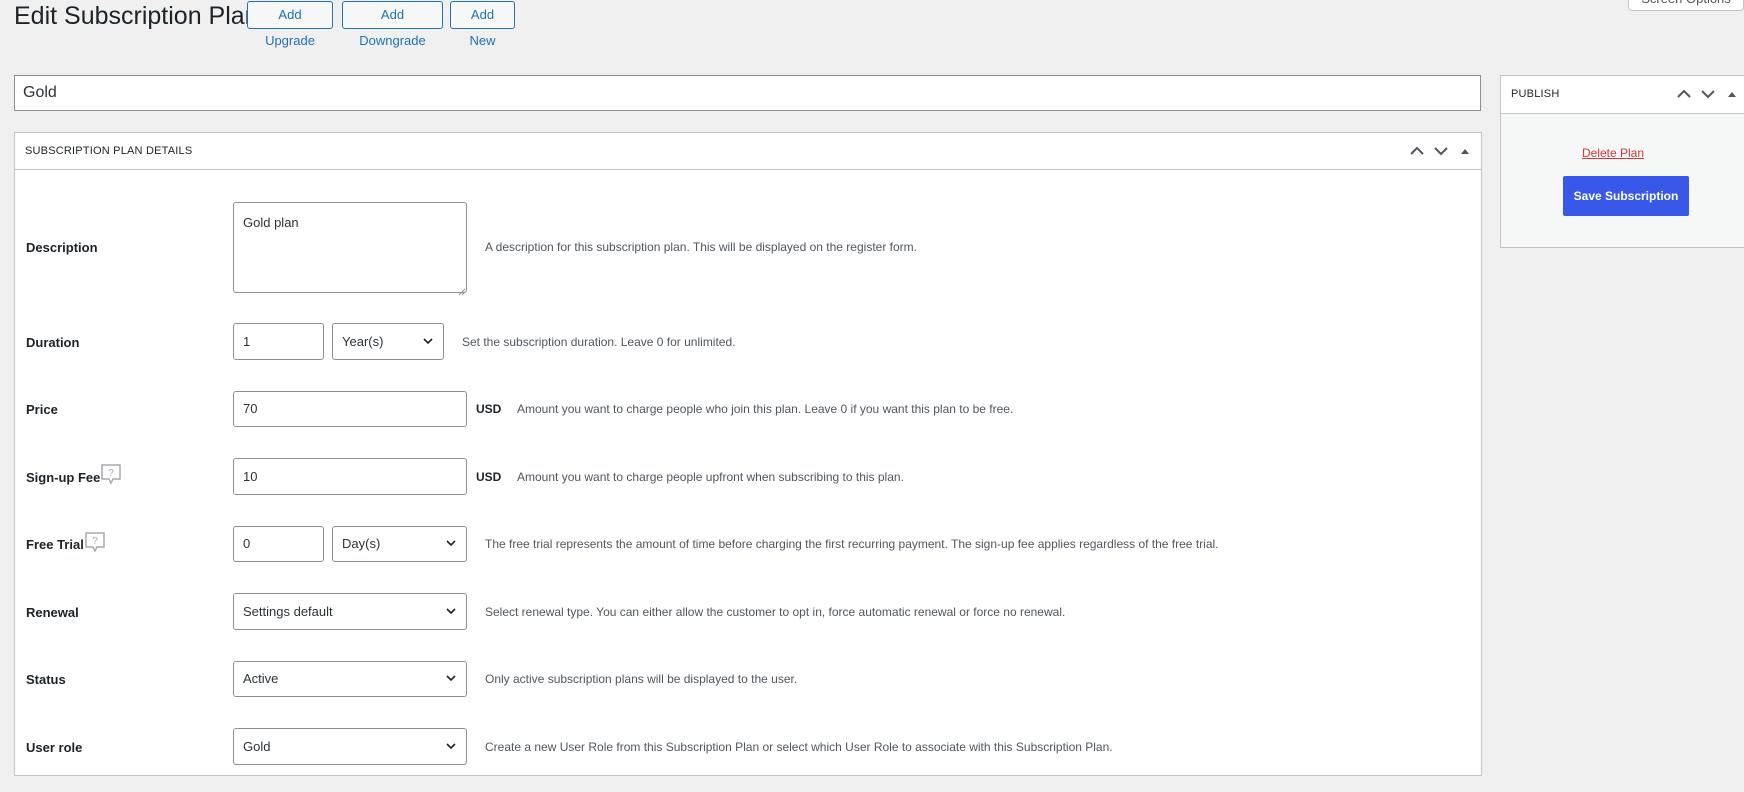  What do you see at coordinates (278, 341) in the screenshot?
I see `duration-input: 1` at bounding box center [278, 341].